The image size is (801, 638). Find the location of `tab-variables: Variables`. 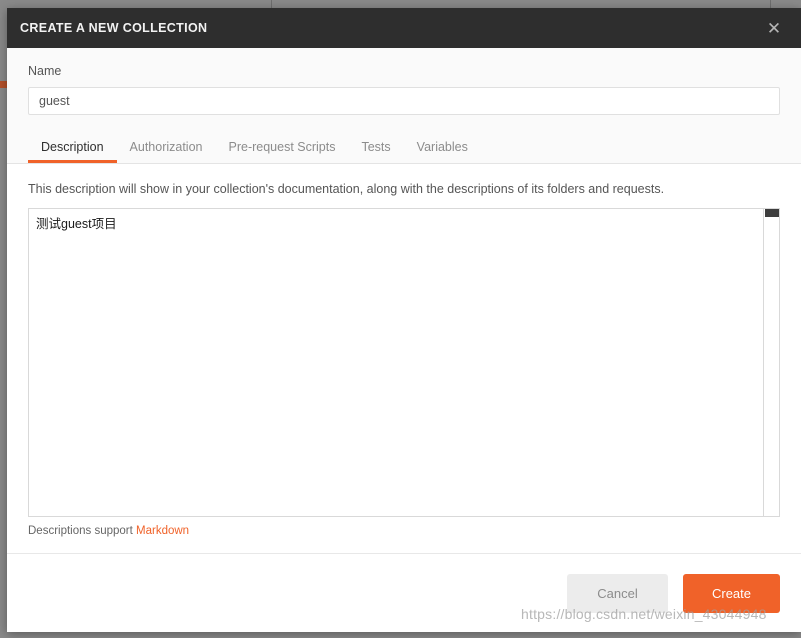

tab-variables: Variables is located at coordinates (442, 151).